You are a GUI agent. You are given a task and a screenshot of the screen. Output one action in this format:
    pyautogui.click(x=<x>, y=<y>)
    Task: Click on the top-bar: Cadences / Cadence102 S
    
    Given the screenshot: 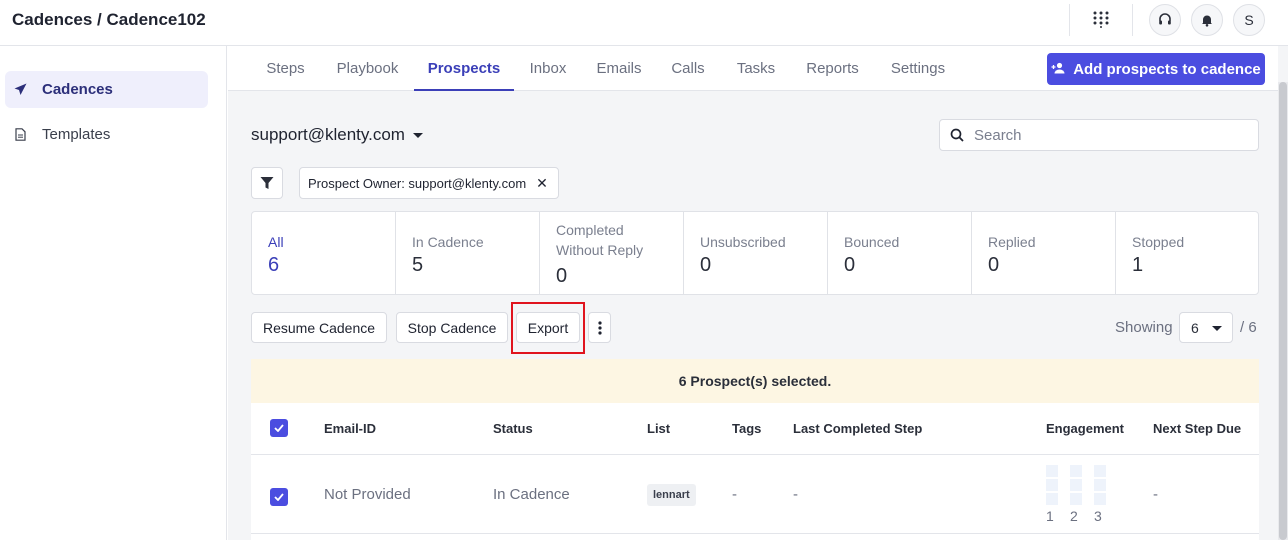 What is the action you would take?
    pyautogui.click(x=644, y=23)
    